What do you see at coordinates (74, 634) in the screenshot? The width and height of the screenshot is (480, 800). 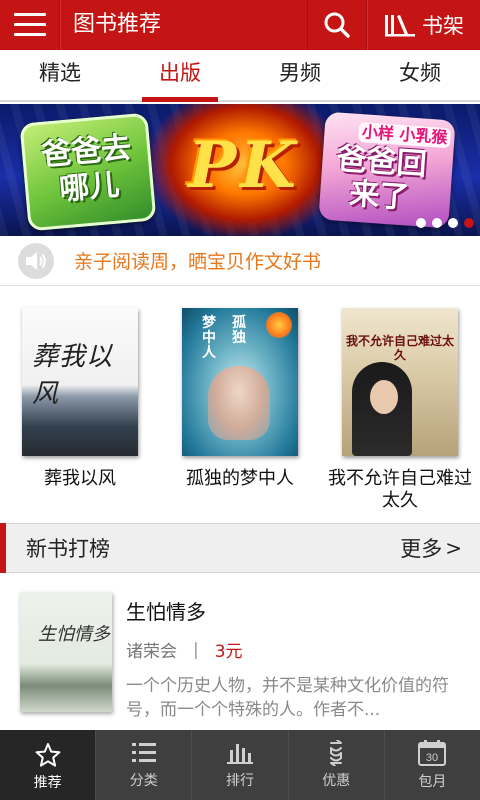 I see `book-cover-title: 生怕情多` at bounding box center [74, 634].